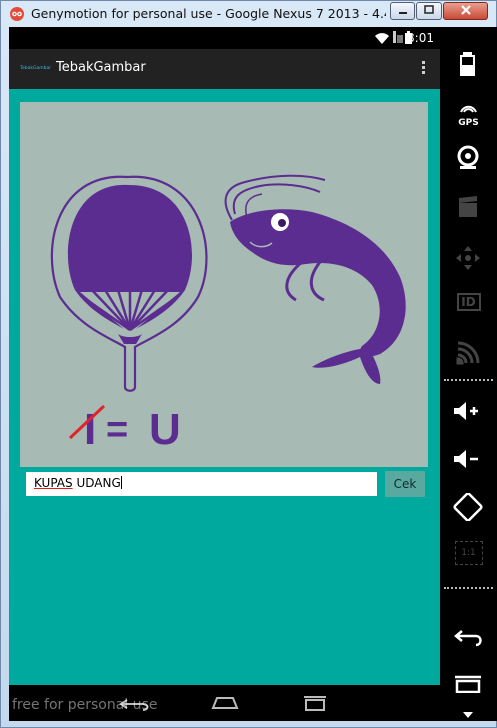  Describe the element at coordinates (468, 459) in the screenshot. I see `volume-down-icon` at that location.